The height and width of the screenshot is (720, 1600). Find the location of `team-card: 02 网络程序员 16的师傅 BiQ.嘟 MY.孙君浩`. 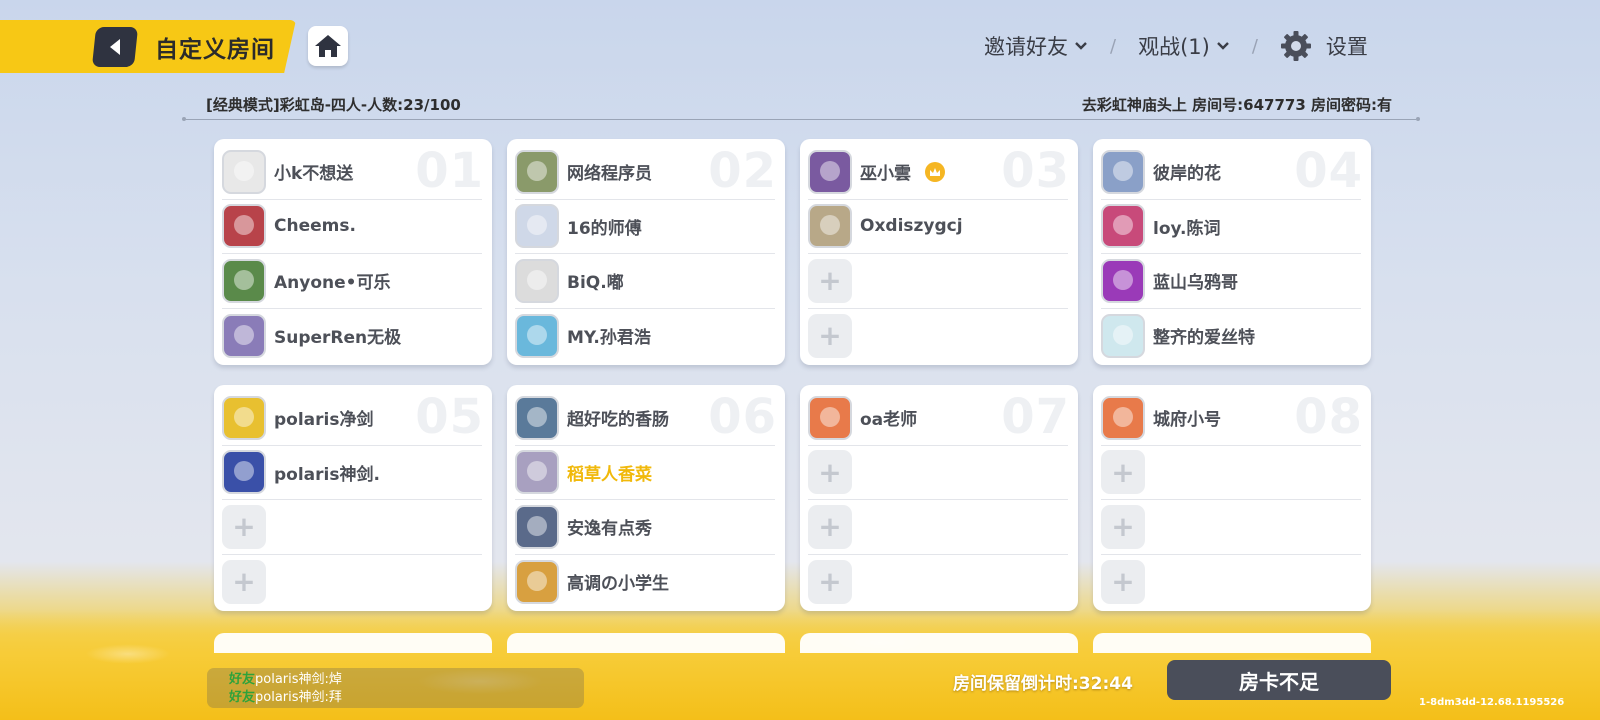

team-card: 02 网络程序员 16的师傅 BiQ.嘟 MY.孙君浩 is located at coordinates (646, 252).